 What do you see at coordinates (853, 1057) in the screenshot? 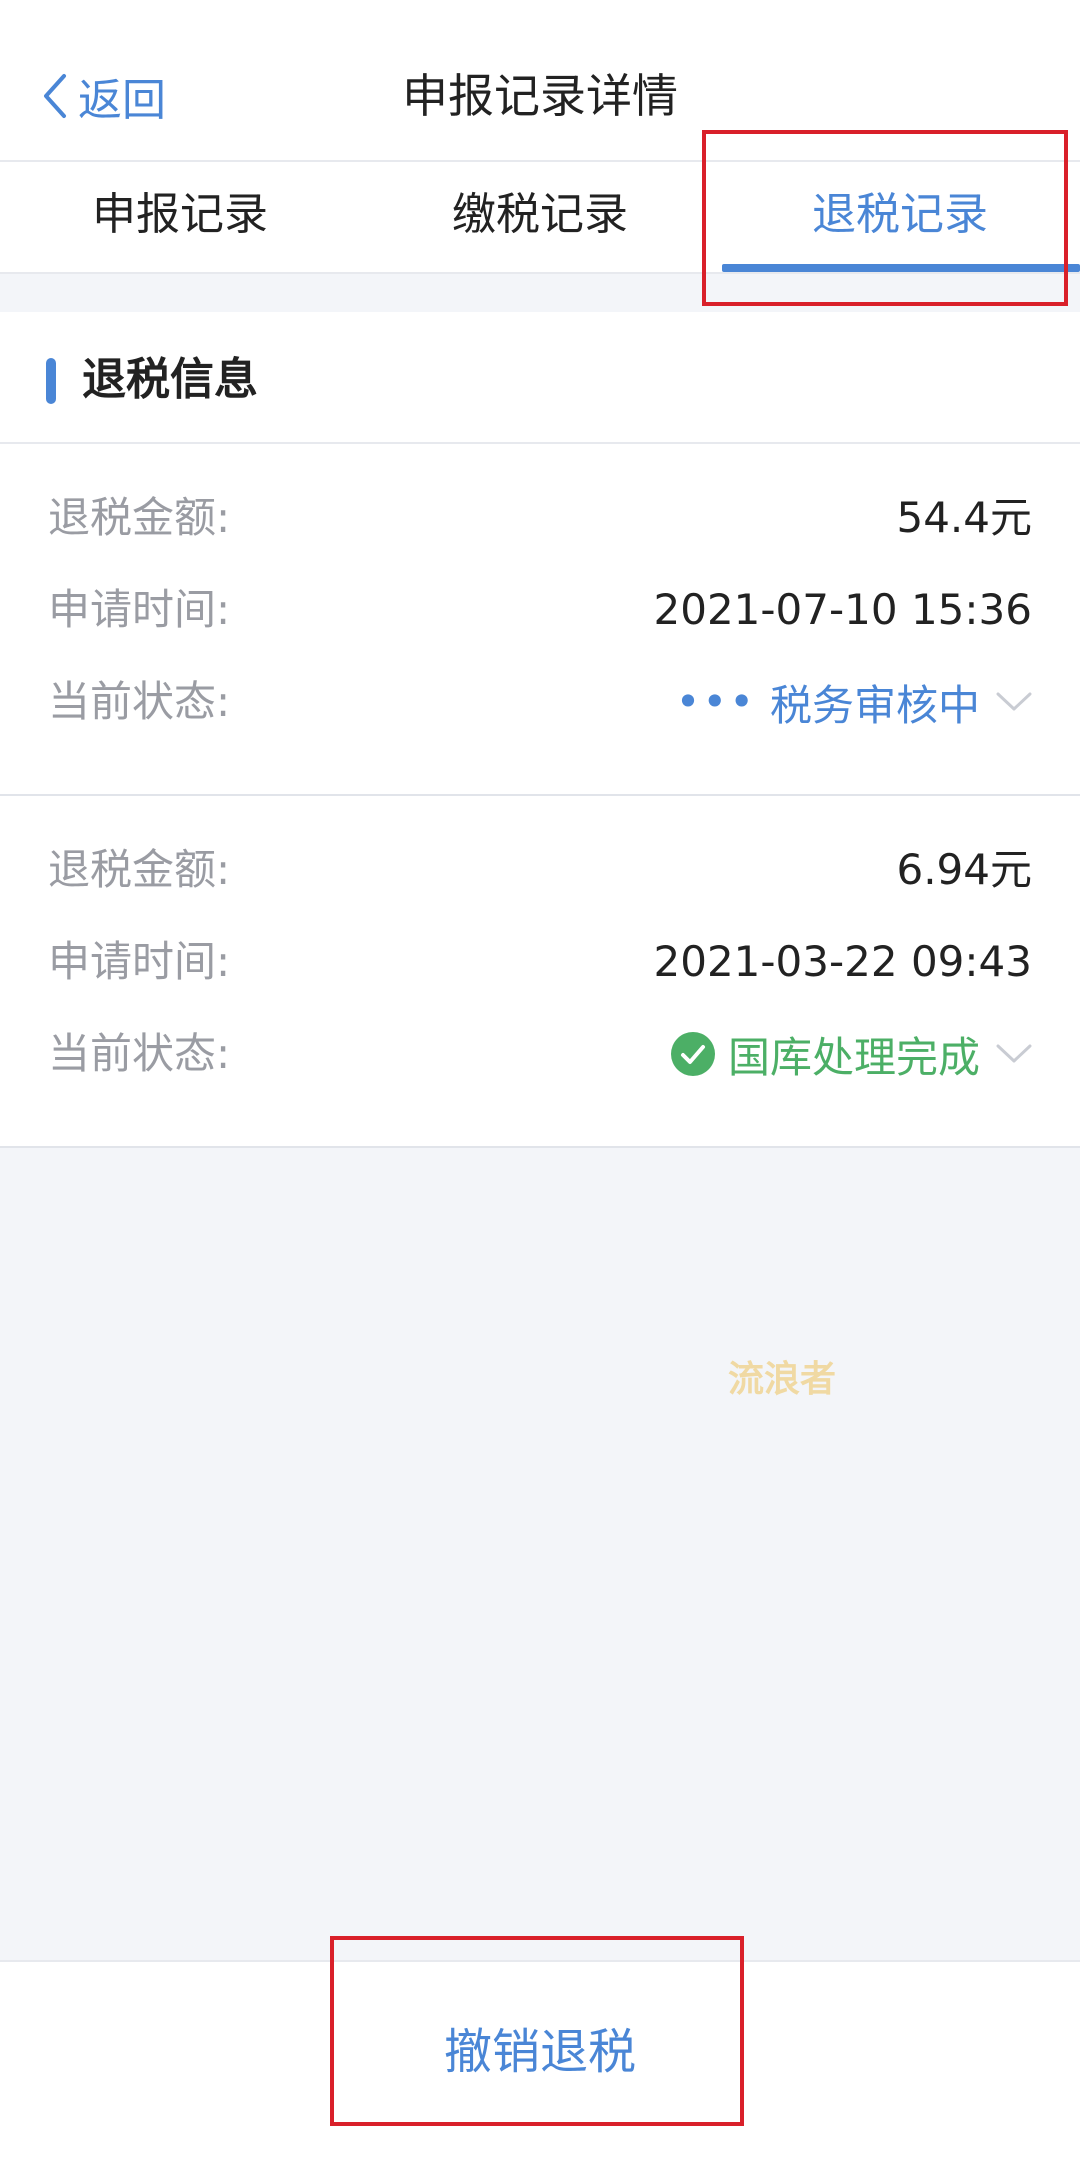
I see `status-value: 国库处理完成` at bounding box center [853, 1057].